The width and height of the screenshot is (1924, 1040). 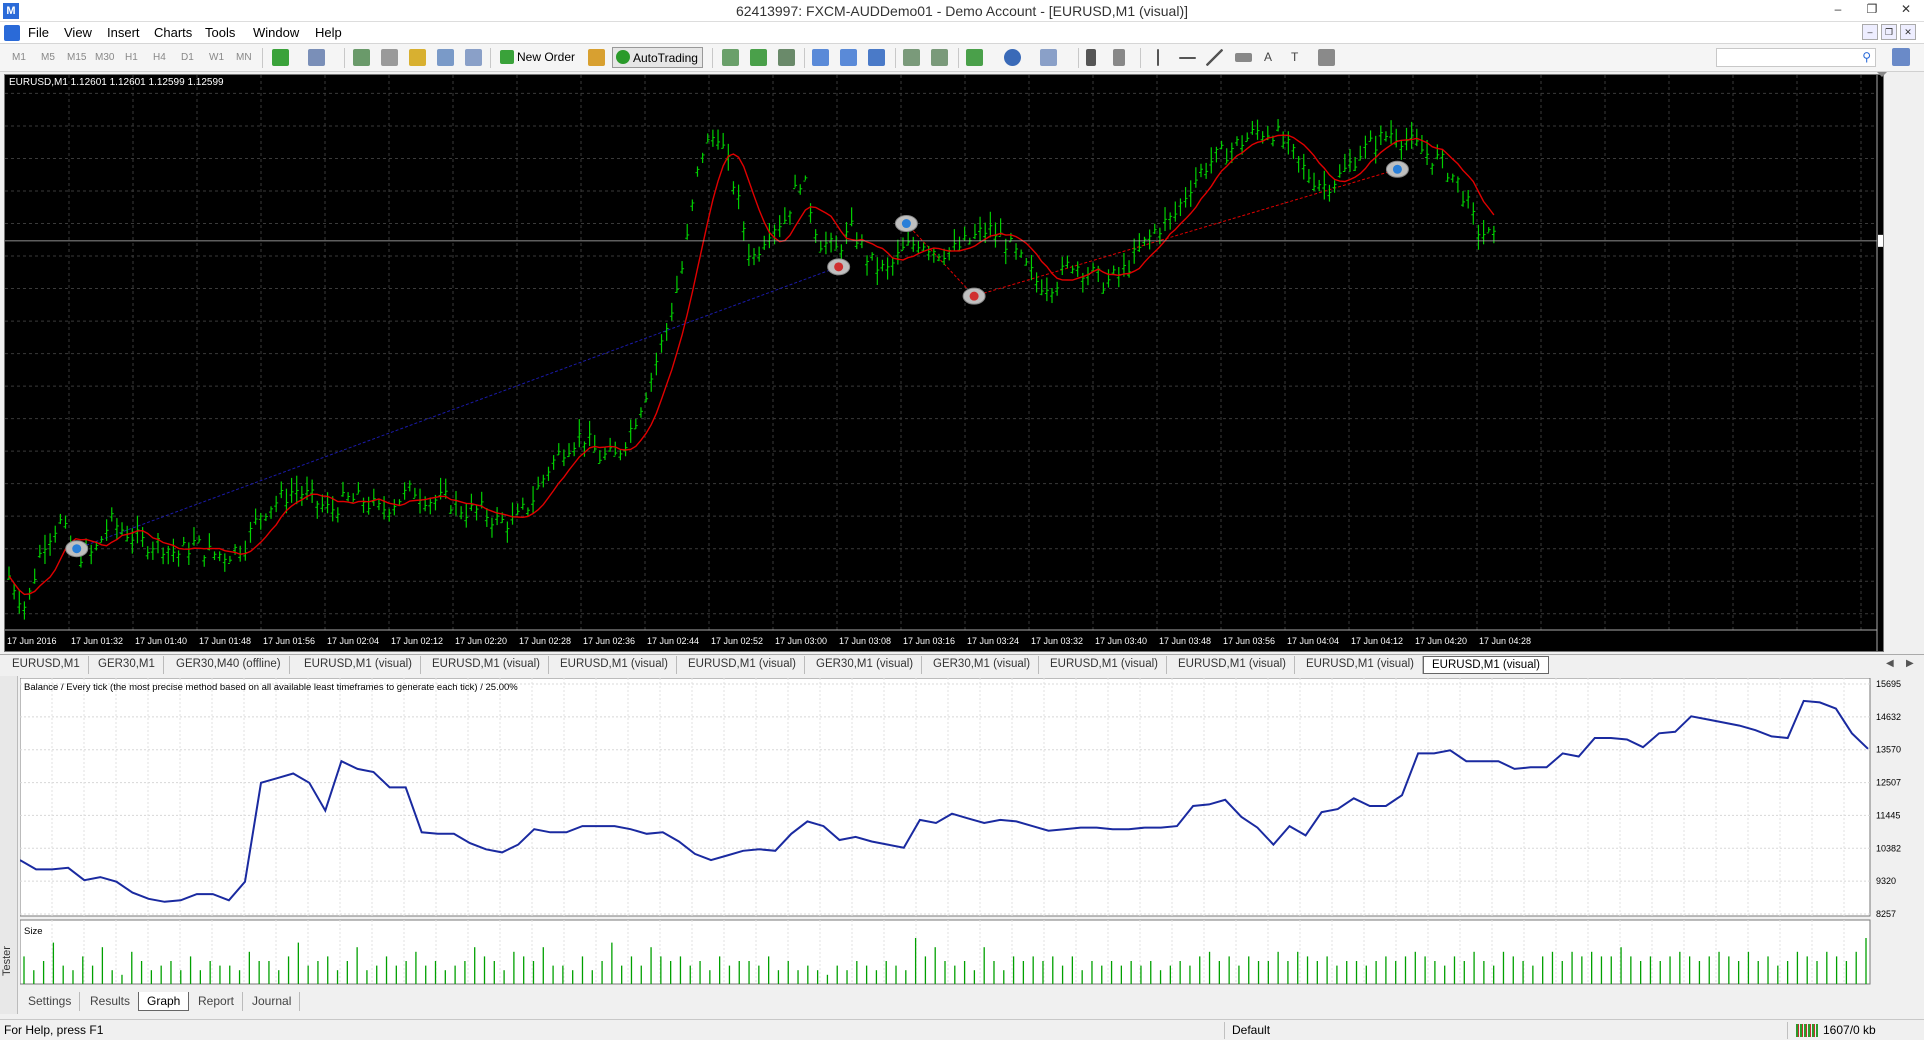 I want to click on mdi-restore-icon: ❐, so click(x=1889, y=32).